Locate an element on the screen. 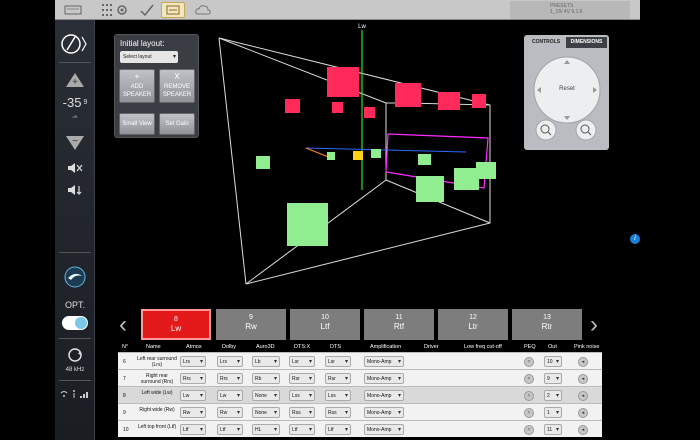 The width and height of the screenshot is (700, 440). atmos-select-value: Rrs is located at coordinates (187, 379).